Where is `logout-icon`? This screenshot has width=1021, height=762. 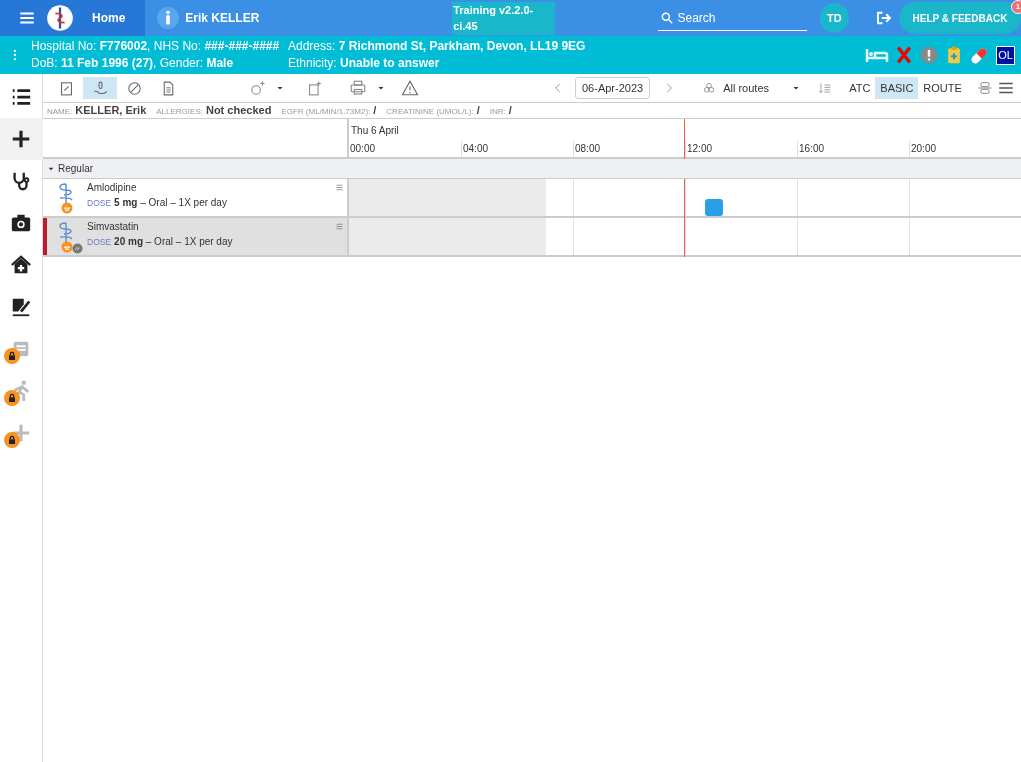 logout-icon is located at coordinates (883, 18).